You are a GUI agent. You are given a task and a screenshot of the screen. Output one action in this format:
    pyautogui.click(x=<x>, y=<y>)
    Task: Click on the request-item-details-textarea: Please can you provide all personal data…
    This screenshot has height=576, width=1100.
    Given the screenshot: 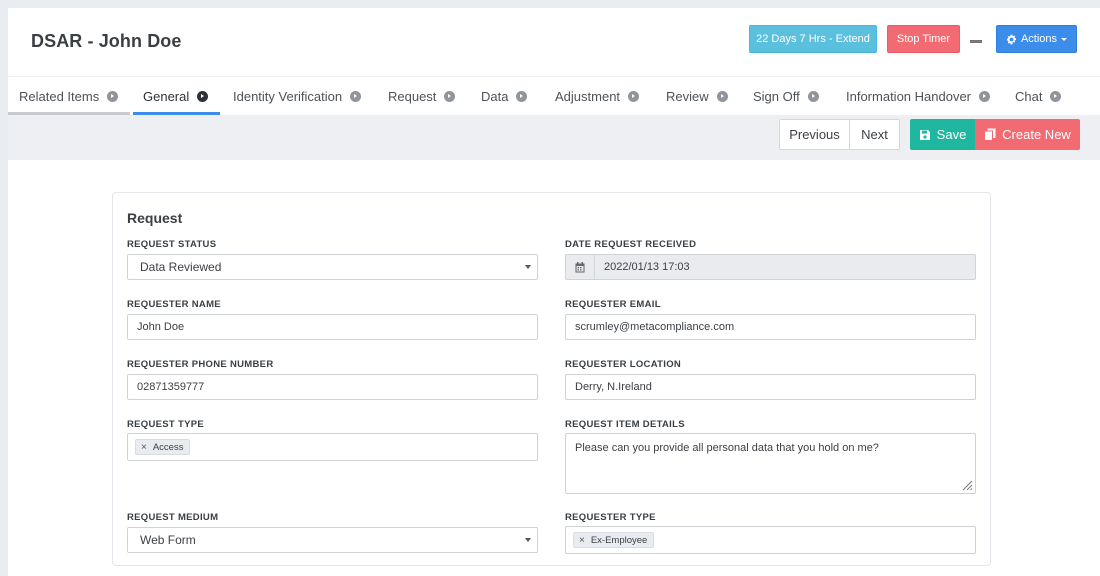 What is the action you would take?
    pyautogui.click(x=770, y=463)
    